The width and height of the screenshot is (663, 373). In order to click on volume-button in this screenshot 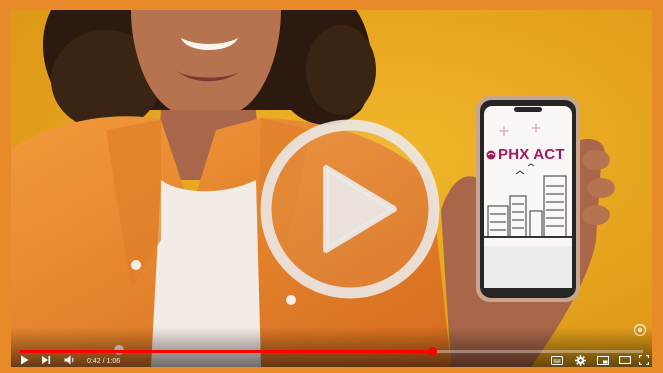, I will do `click(70, 360)`.